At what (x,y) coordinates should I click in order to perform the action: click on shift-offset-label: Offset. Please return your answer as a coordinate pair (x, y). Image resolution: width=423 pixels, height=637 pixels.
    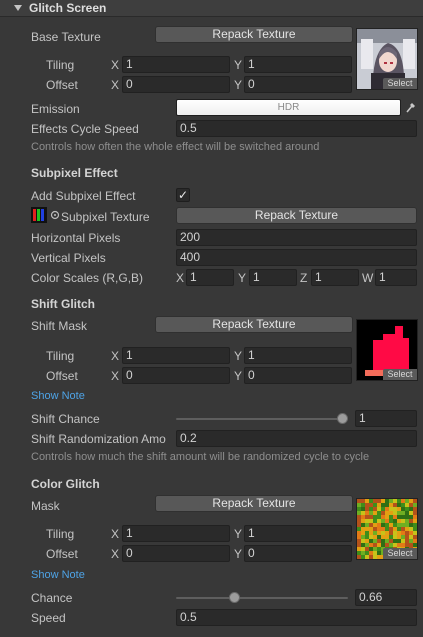
    Looking at the image, I should click on (62, 376).